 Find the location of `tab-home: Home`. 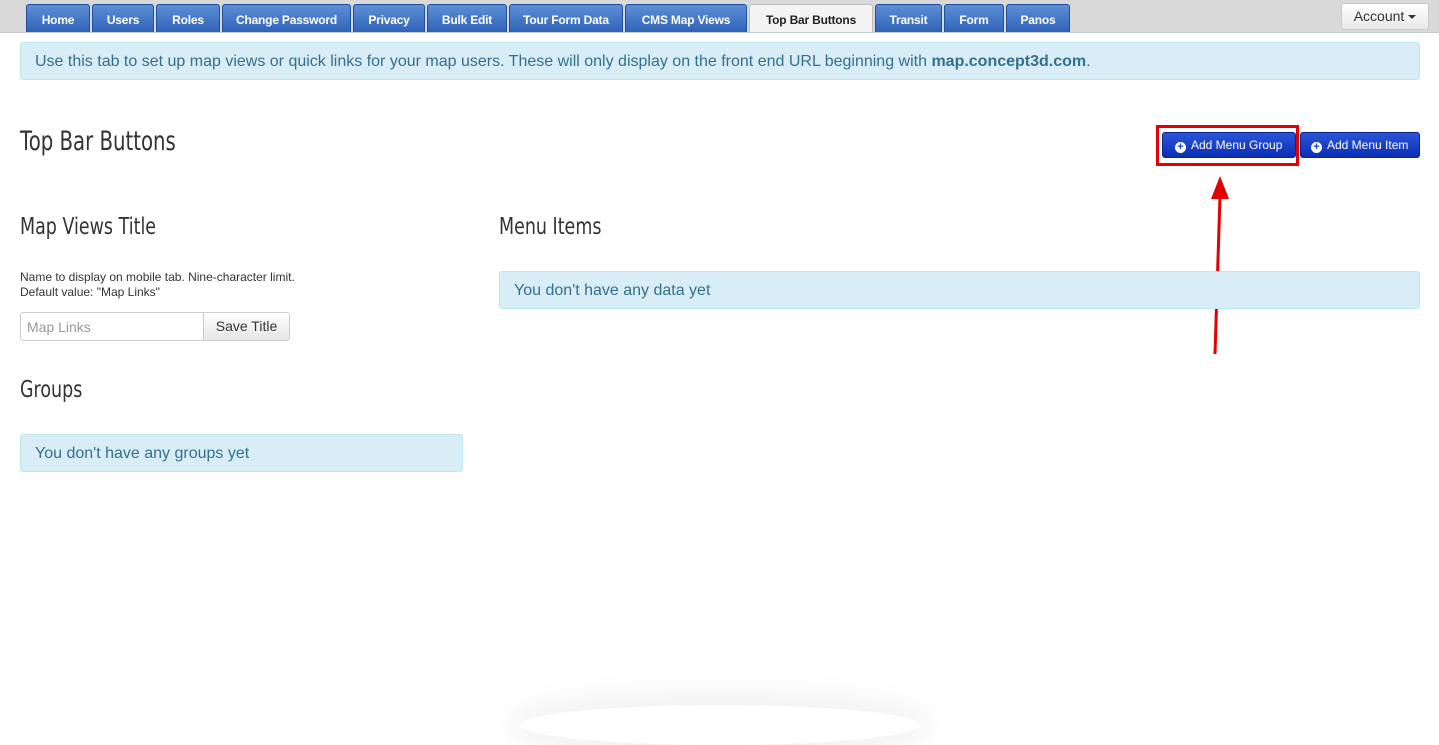

tab-home: Home is located at coordinates (58, 18).